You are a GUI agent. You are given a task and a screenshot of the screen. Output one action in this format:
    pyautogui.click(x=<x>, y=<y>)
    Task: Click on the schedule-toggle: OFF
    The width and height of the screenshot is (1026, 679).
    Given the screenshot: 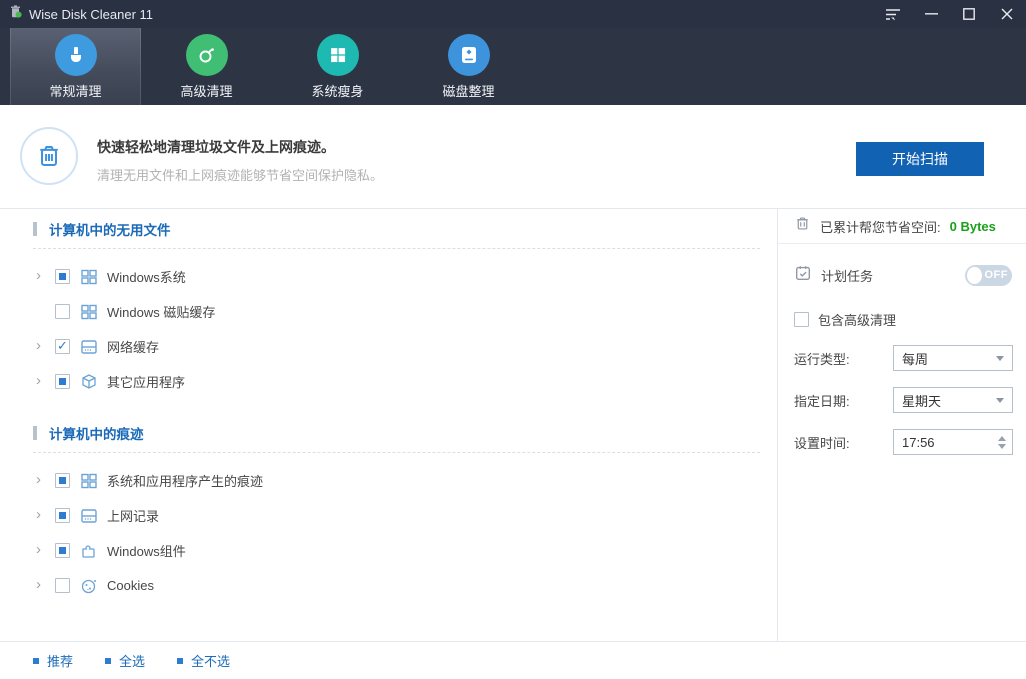 What is the action you would take?
    pyautogui.click(x=988, y=275)
    